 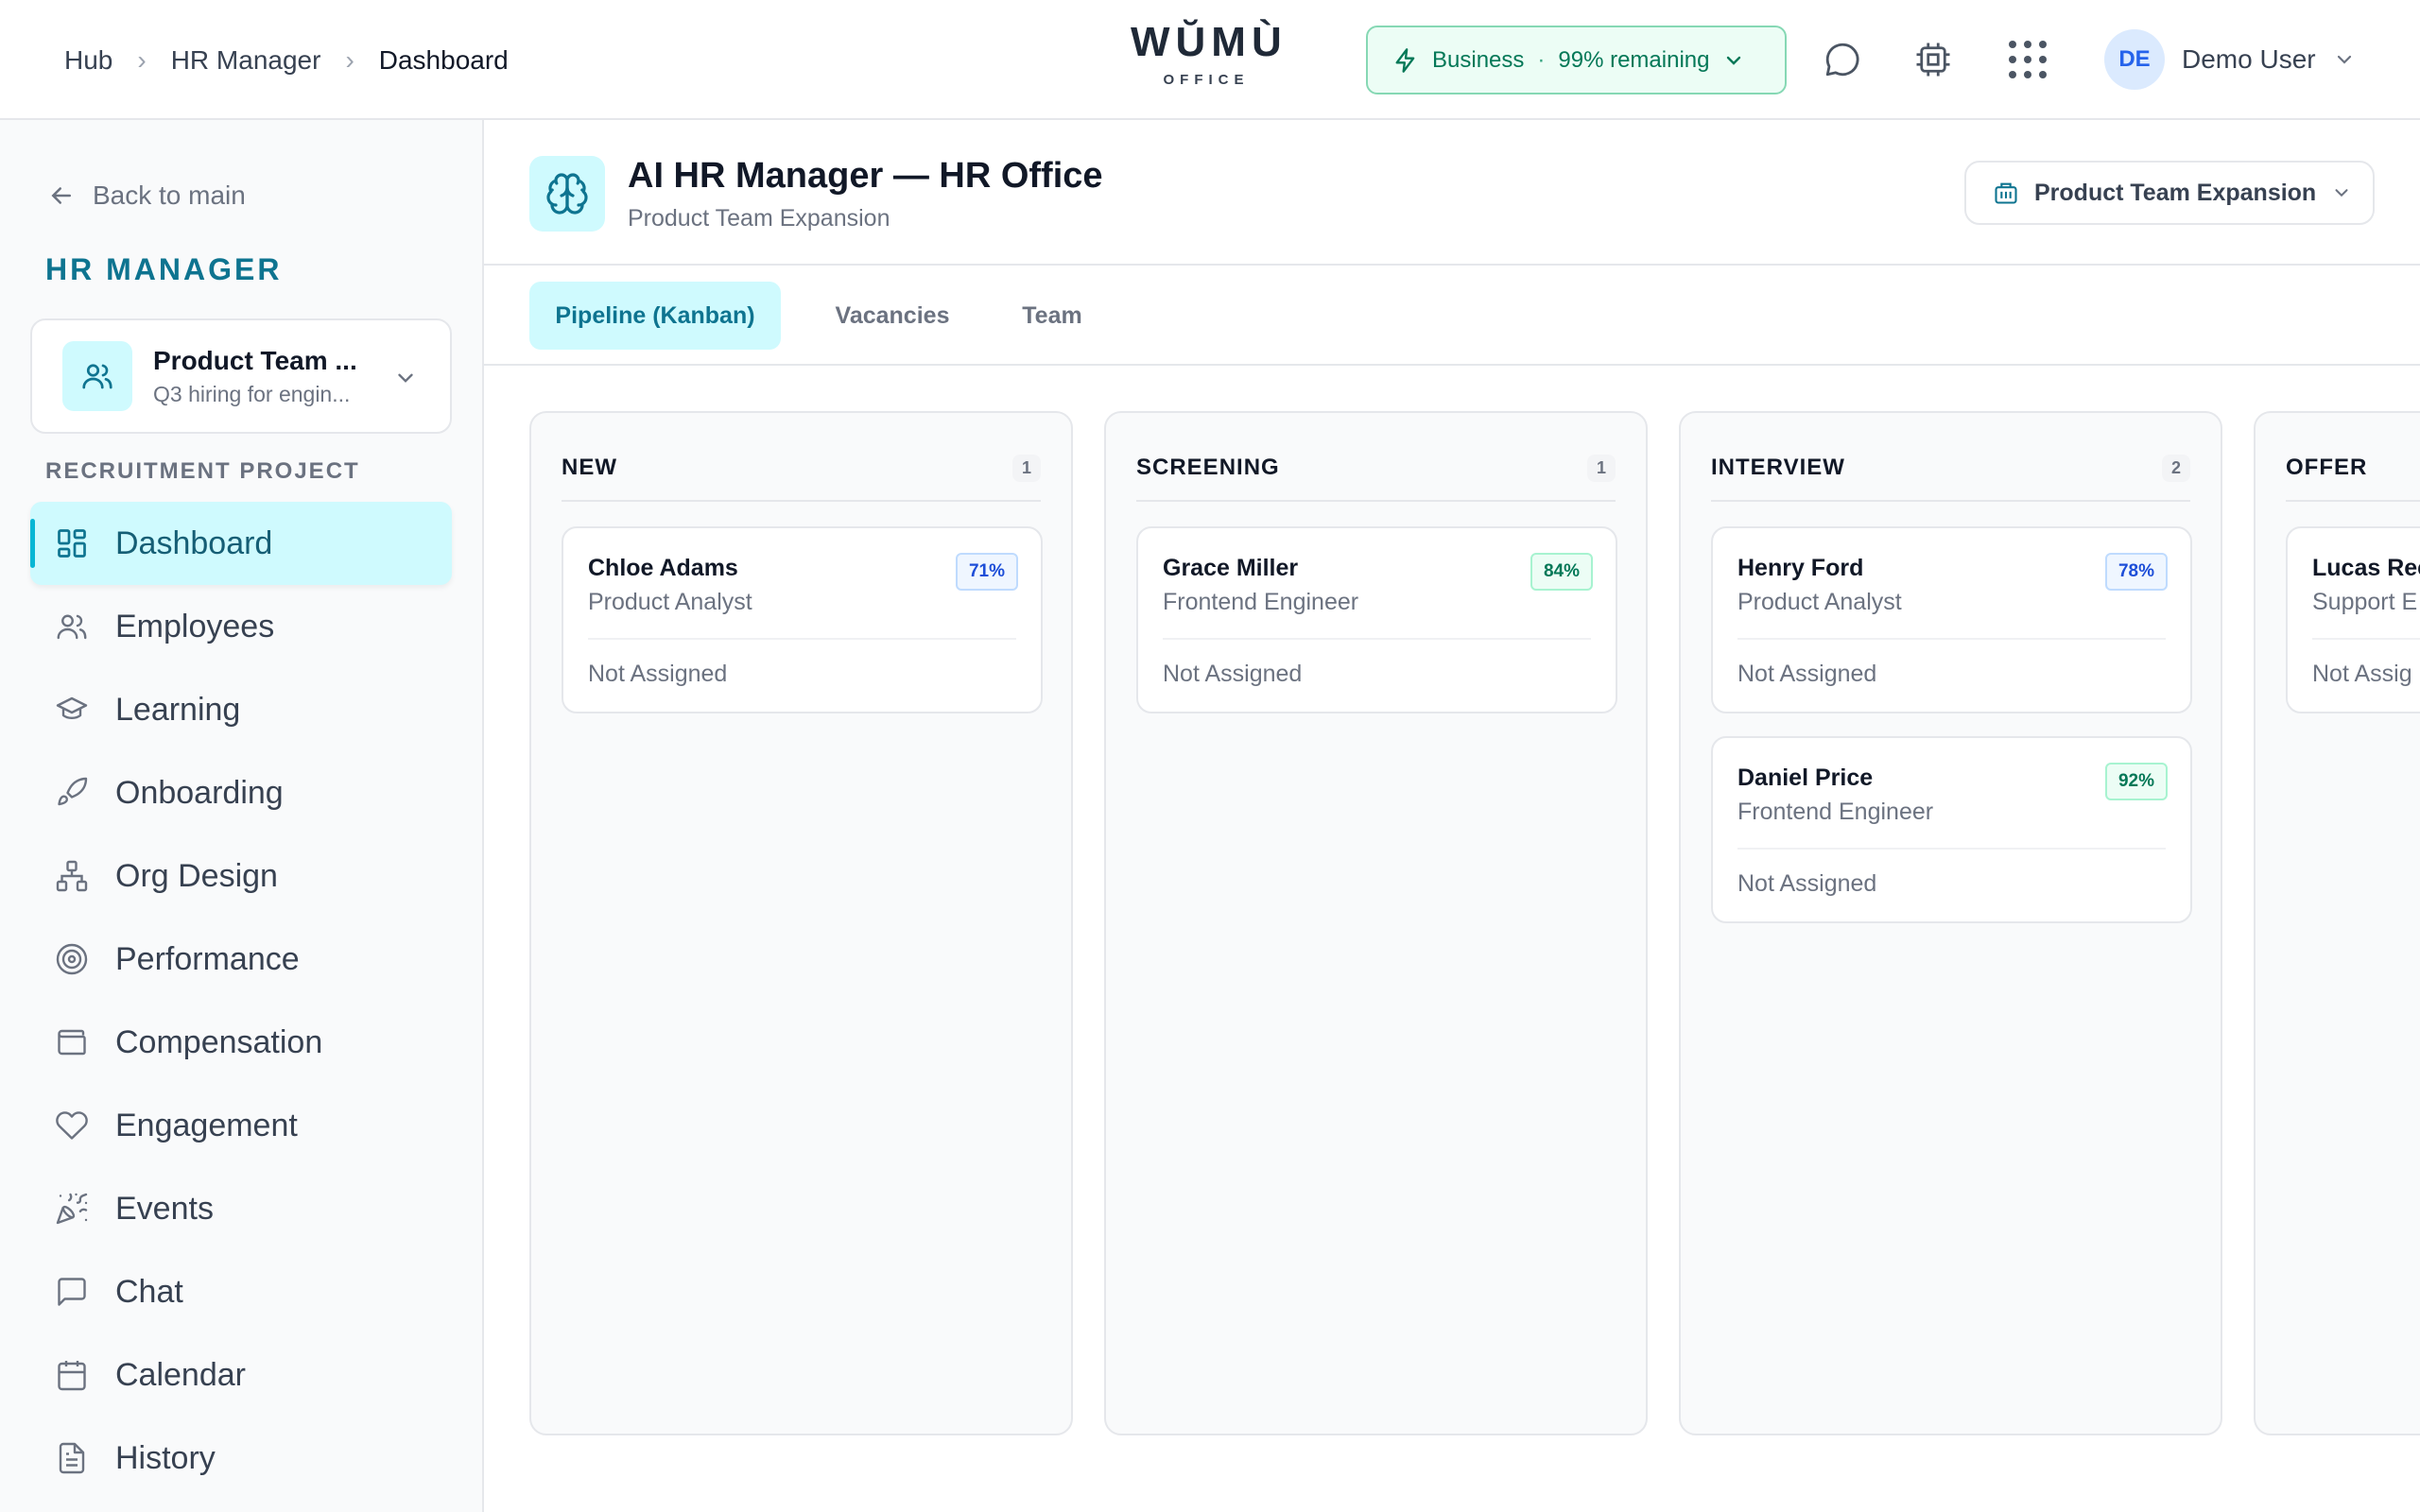 What do you see at coordinates (2353, 619) in the screenshot?
I see `candidate-card: Lucas Ree Support E Not Assig` at bounding box center [2353, 619].